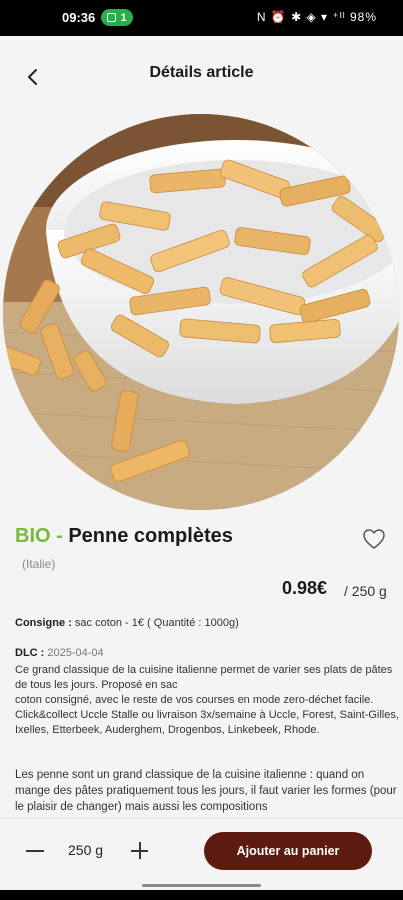 The width and height of the screenshot is (403, 900). What do you see at coordinates (150, 536) in the screenshot?
I see `product-name: Penne complètes` at bounding box center [150, 536].